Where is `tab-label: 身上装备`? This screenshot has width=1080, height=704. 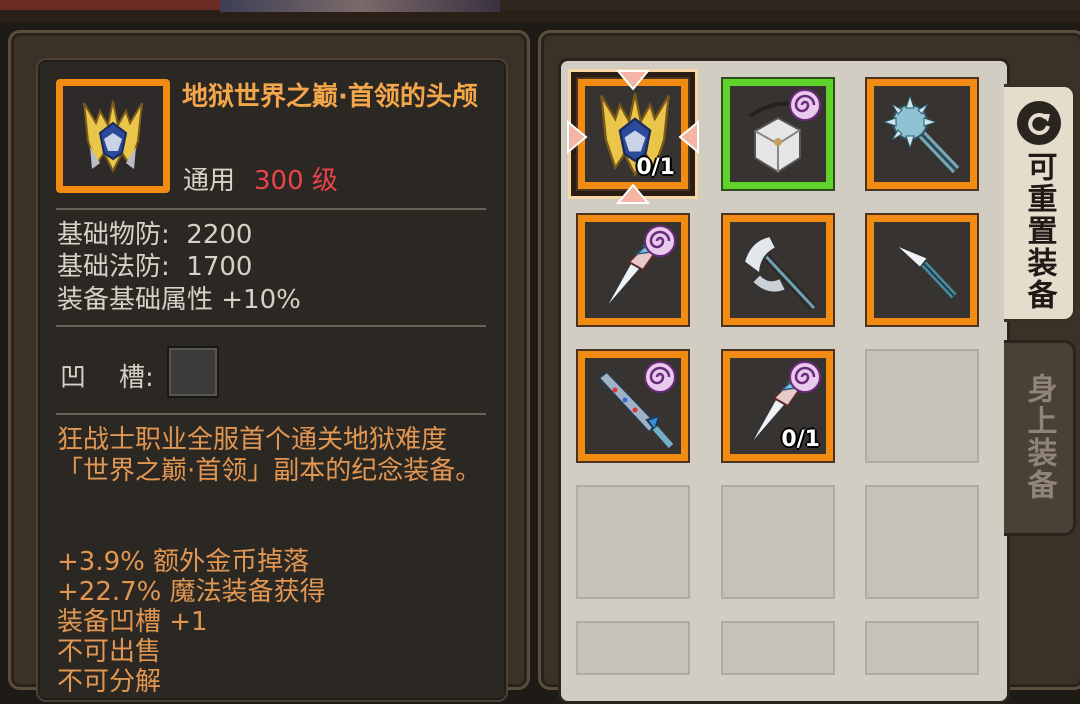
tab-label: 身上装备 is located at coordinates (1039, 437).